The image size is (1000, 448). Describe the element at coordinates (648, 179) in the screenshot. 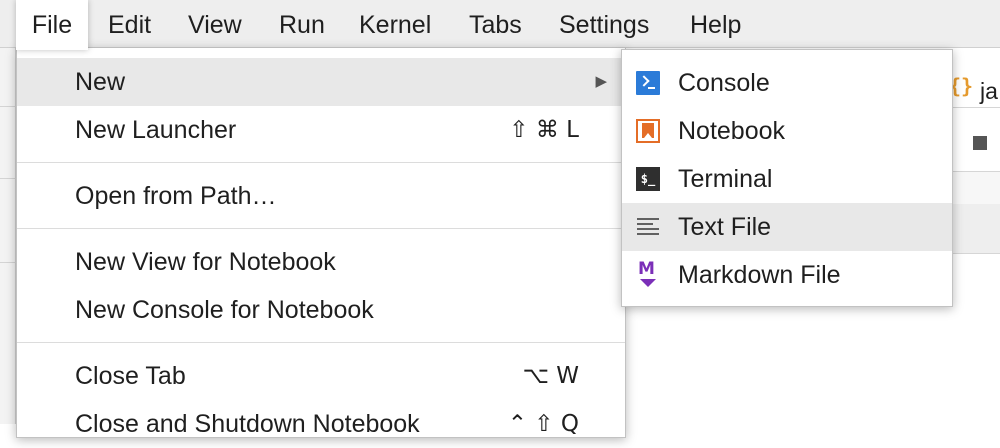

I see `terminal-icon: $_` at that location.